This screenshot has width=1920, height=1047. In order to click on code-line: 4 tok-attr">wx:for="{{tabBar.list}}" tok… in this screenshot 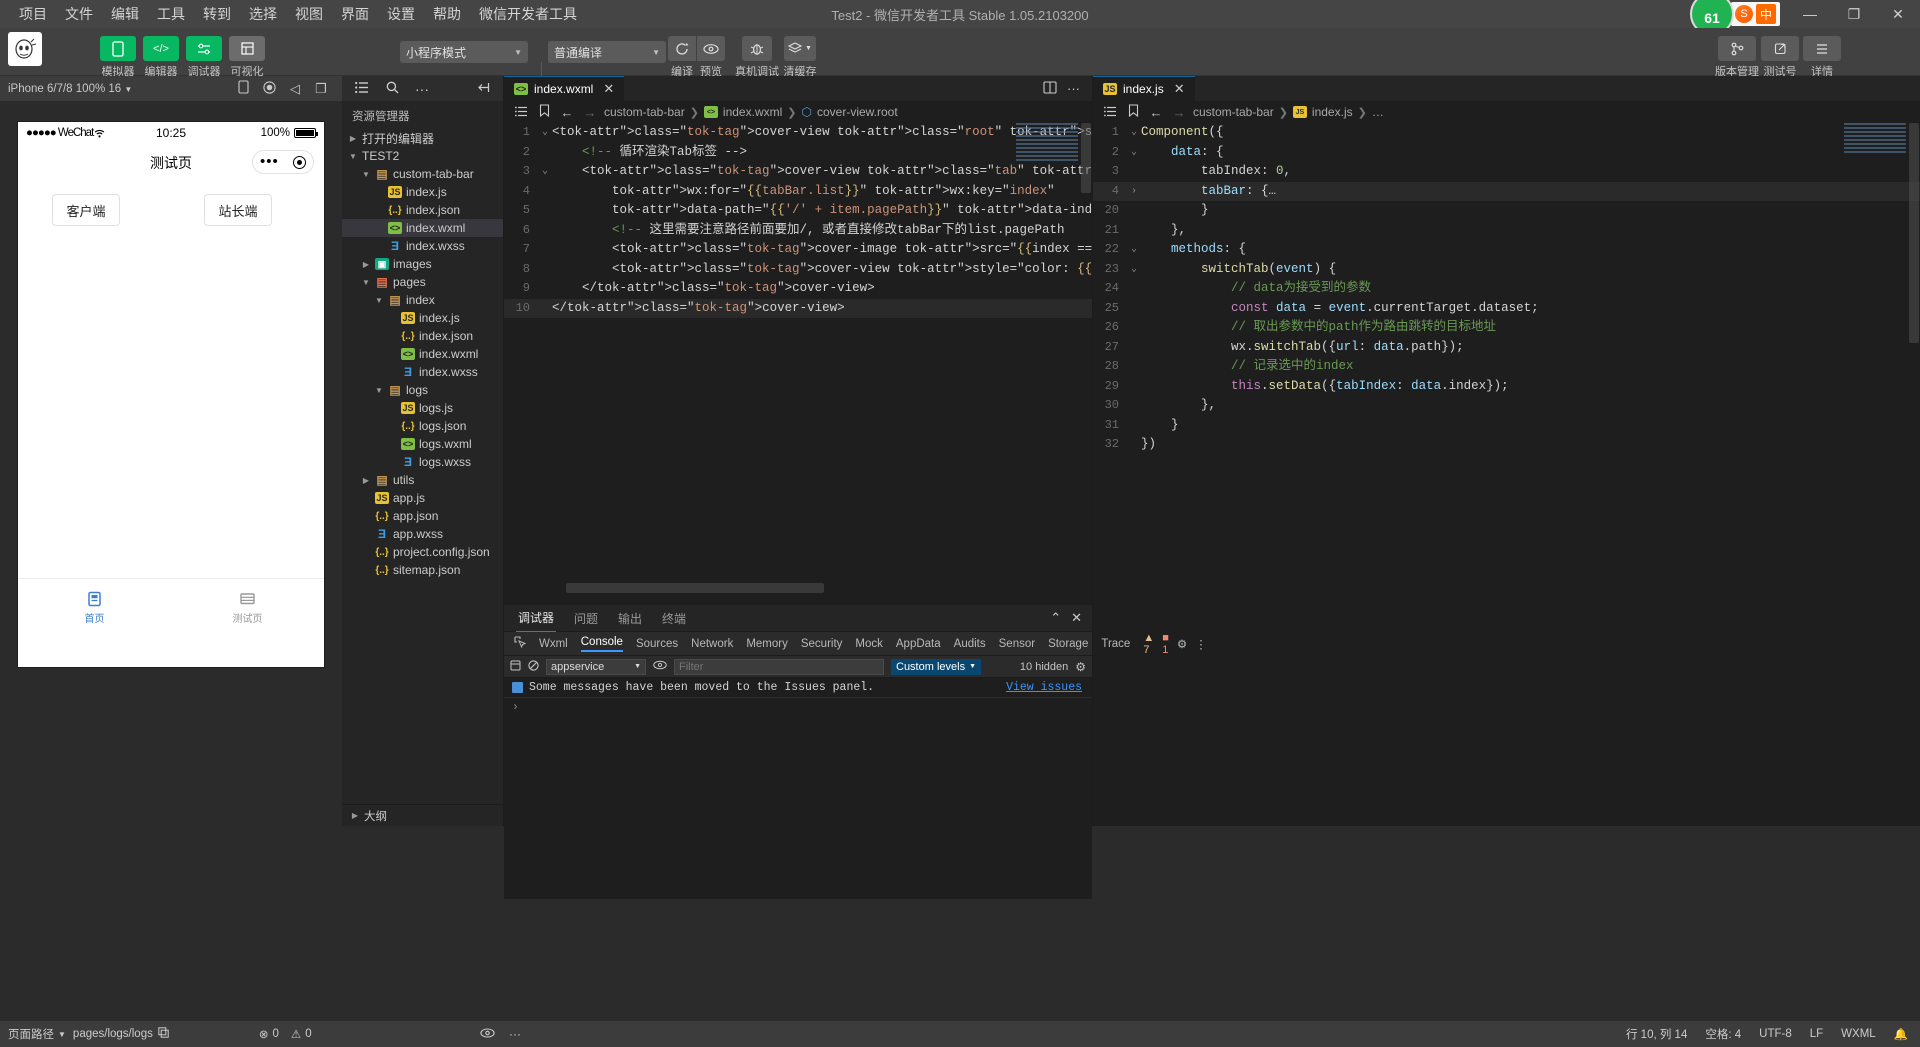, I will do `click(798, 192)`.